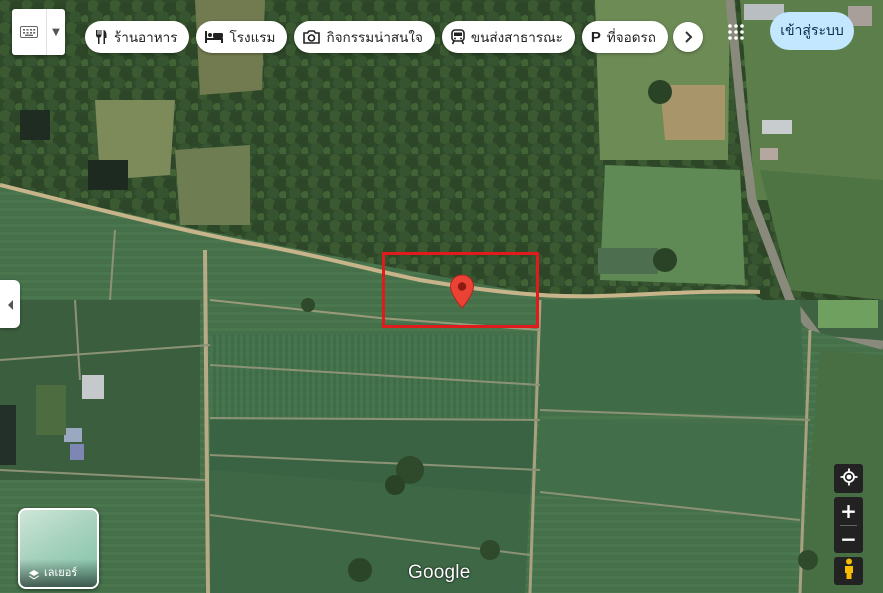  Describe the element at coordinates (848, 539) in the screenshot. I see `zoom-out-button: −` at that location.